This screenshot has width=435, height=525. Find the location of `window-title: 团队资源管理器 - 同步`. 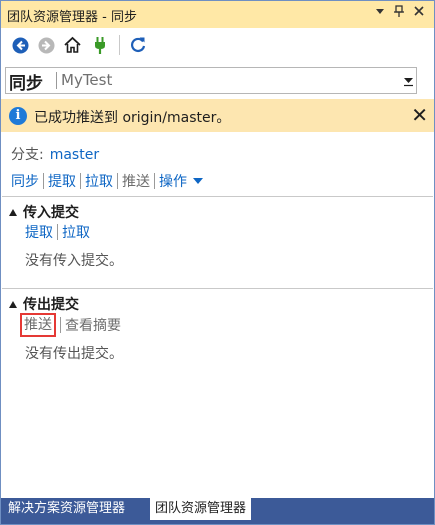

window-title: 团队资源管理器 - 同步 is located at coordinates (72, 17).